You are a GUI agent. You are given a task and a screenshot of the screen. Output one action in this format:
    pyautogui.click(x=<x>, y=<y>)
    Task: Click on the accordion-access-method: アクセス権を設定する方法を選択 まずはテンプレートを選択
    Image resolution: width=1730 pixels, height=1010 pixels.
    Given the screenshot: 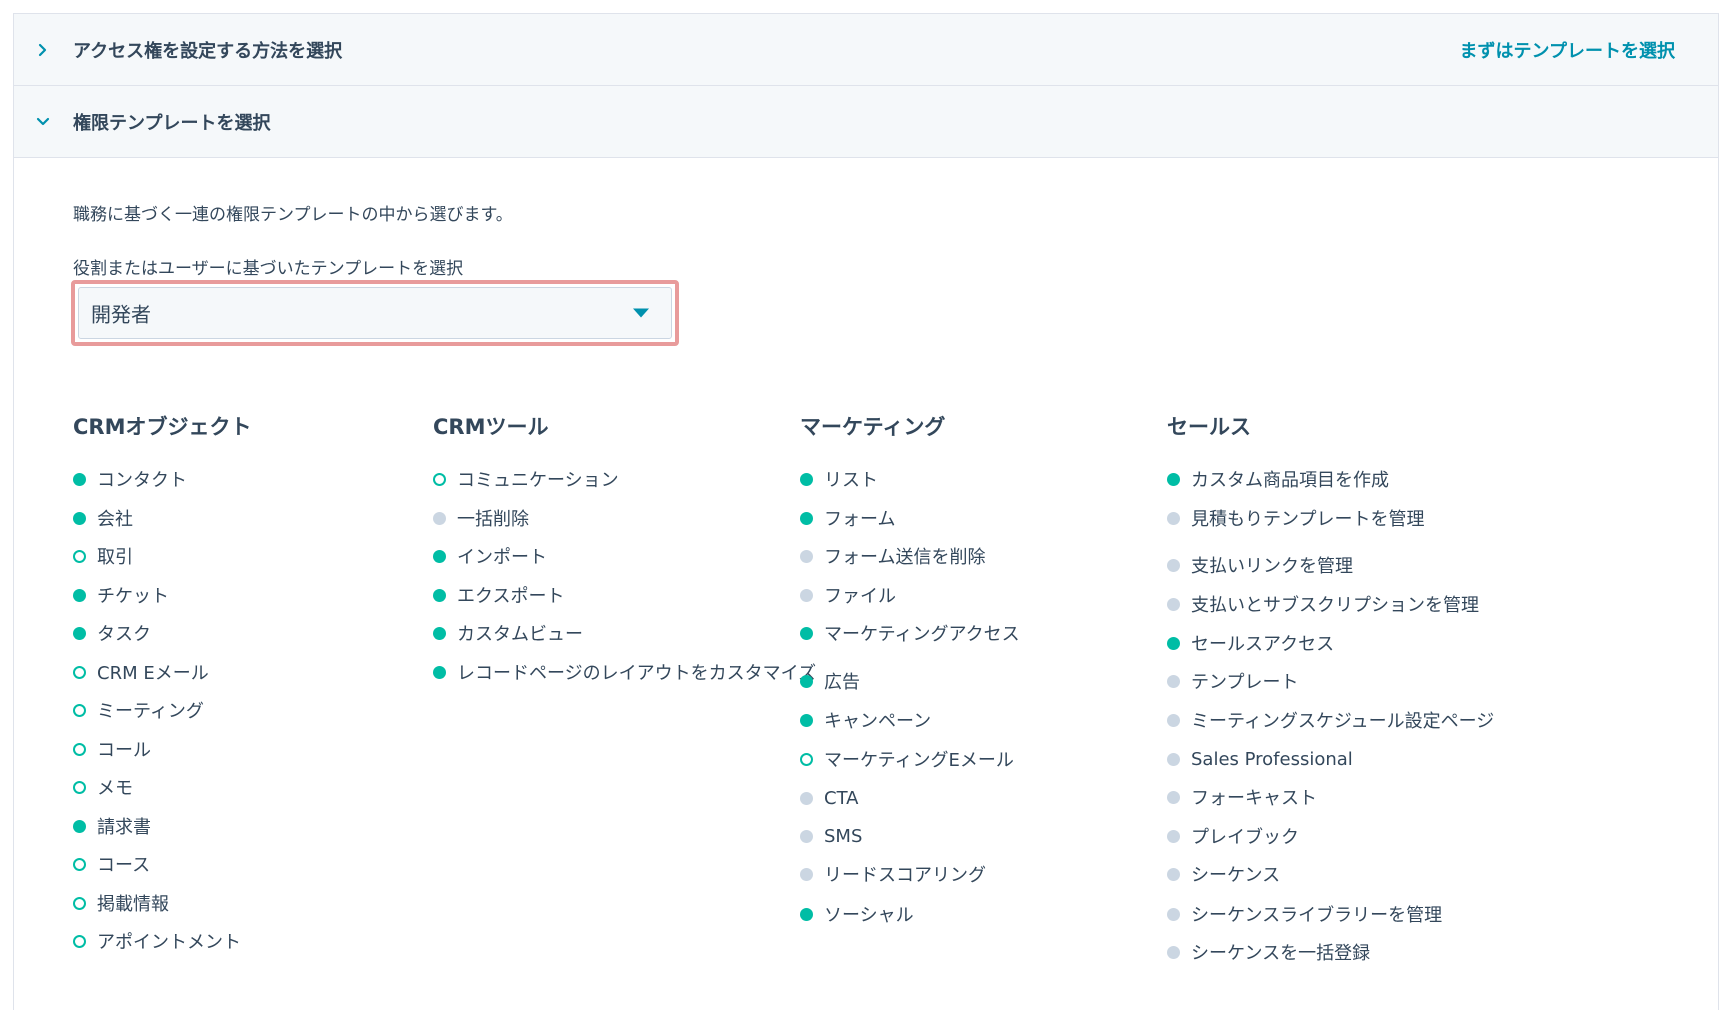 What is the action you would take?
    pyautogui.click(x=866, y=50)
    